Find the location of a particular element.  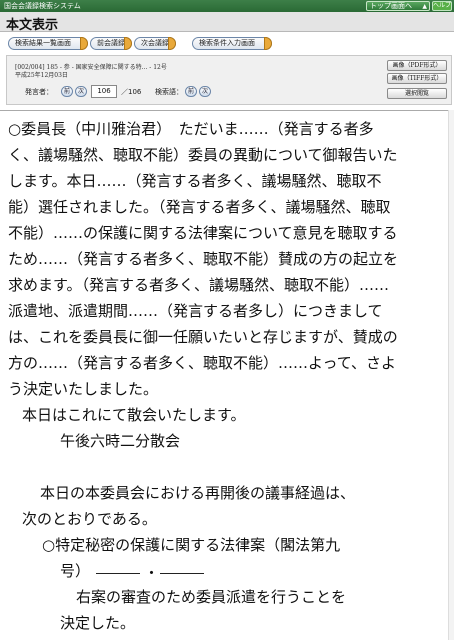

results-list-label: 検索結果一覧画面 is located at coordinates (43, 43).